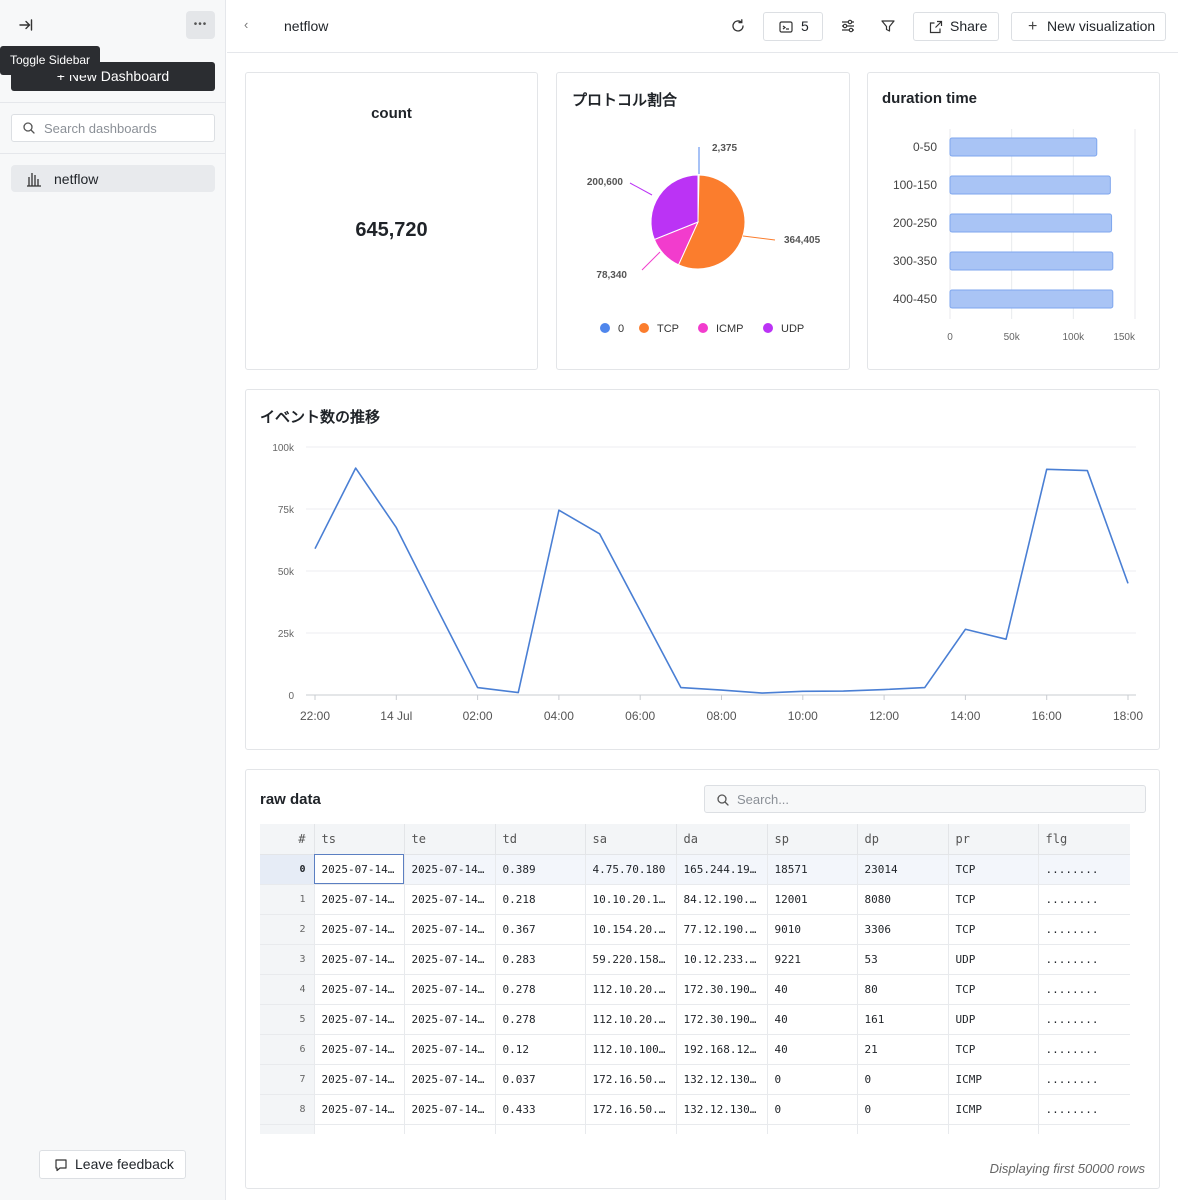  I want to click on table-cell: 23014, so click(903, 869).